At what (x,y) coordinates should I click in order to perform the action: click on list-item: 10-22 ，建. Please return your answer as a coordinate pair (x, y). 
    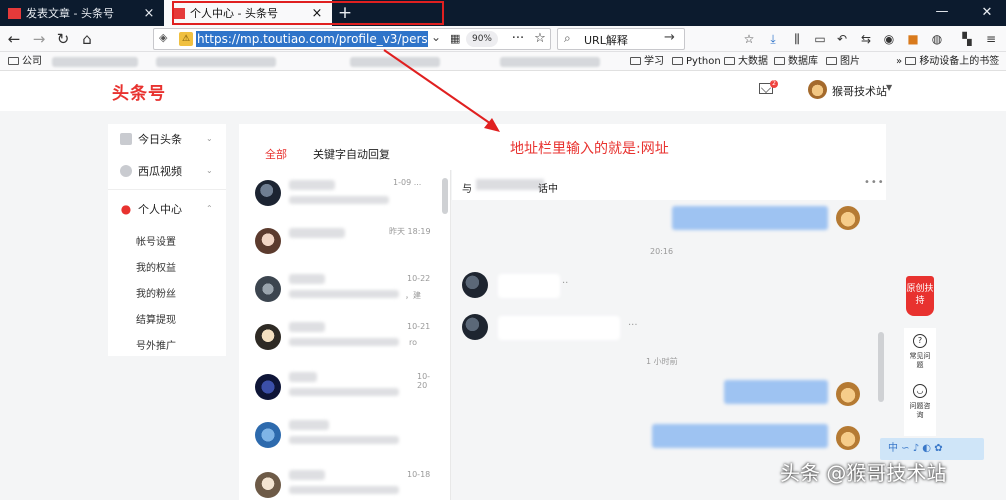
    Looking at the image, I should click on (339, 291).